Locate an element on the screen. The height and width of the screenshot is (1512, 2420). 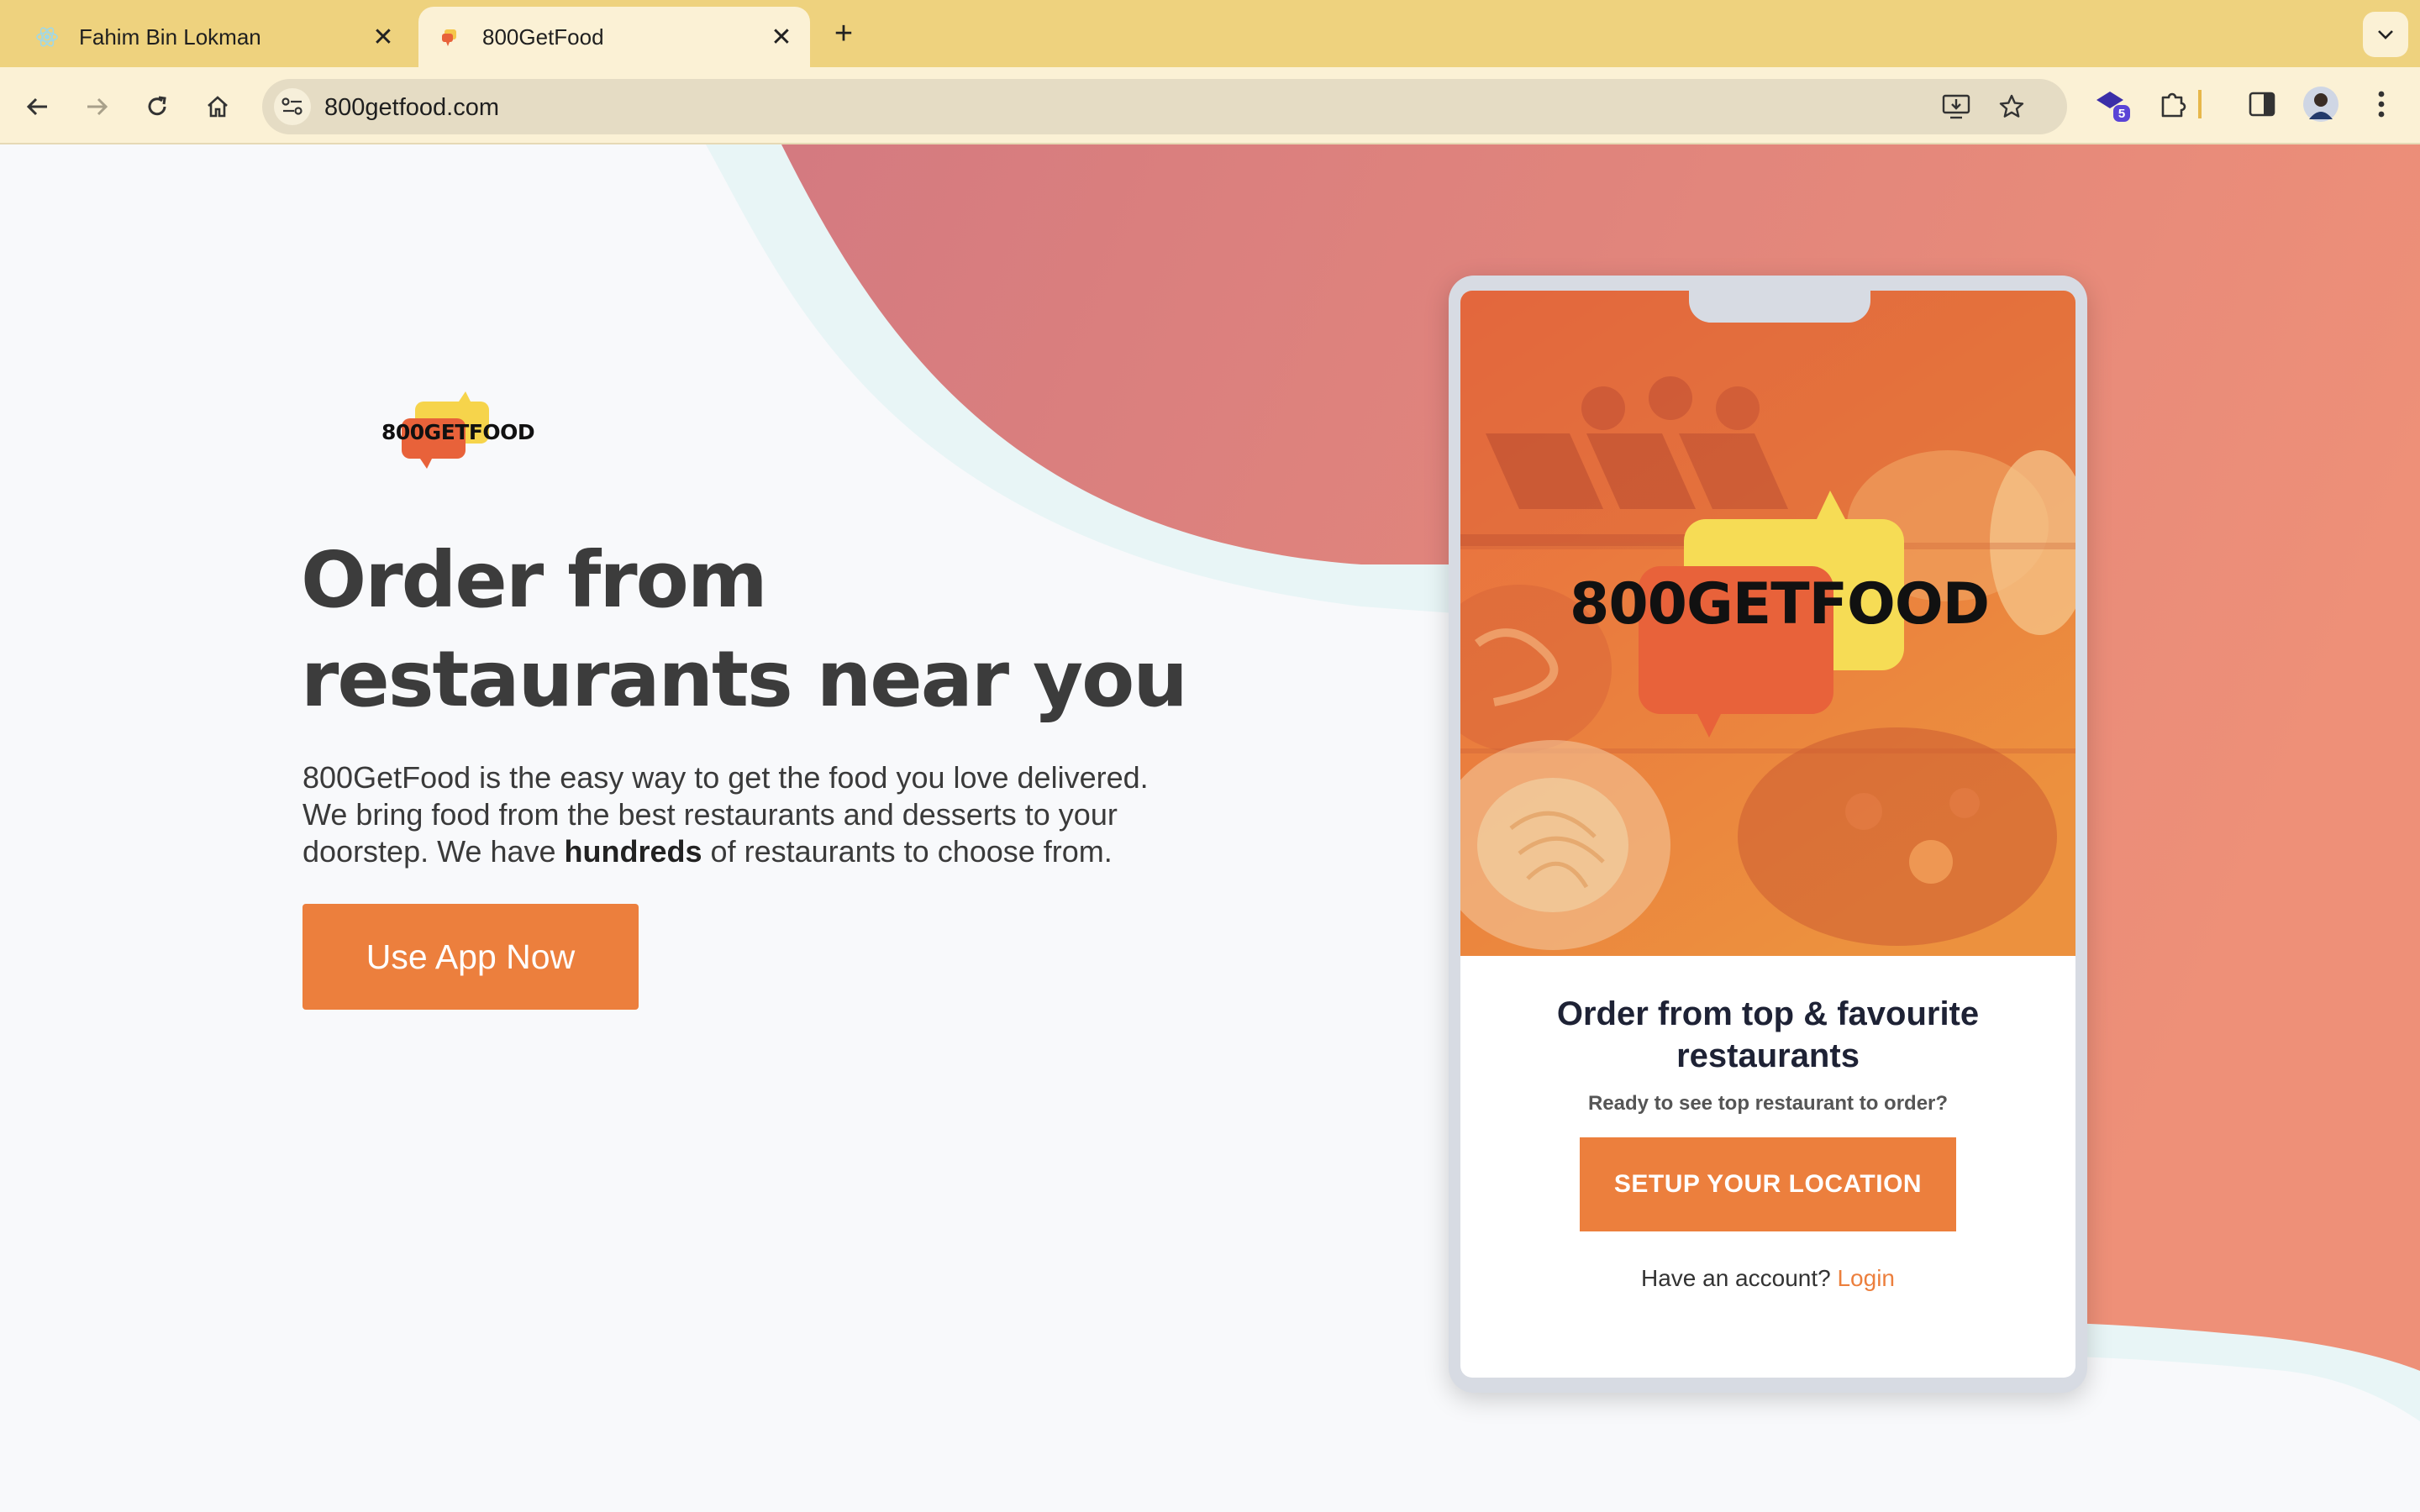
login-link: Login is located at coordinates (1866, 1278).